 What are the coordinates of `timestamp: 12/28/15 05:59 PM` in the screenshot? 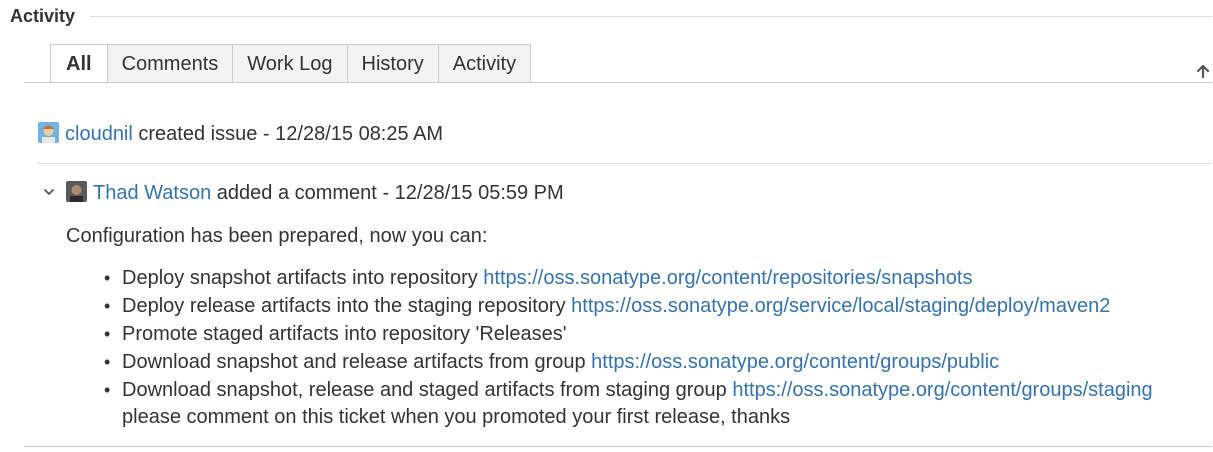 It's located at (479, 193).